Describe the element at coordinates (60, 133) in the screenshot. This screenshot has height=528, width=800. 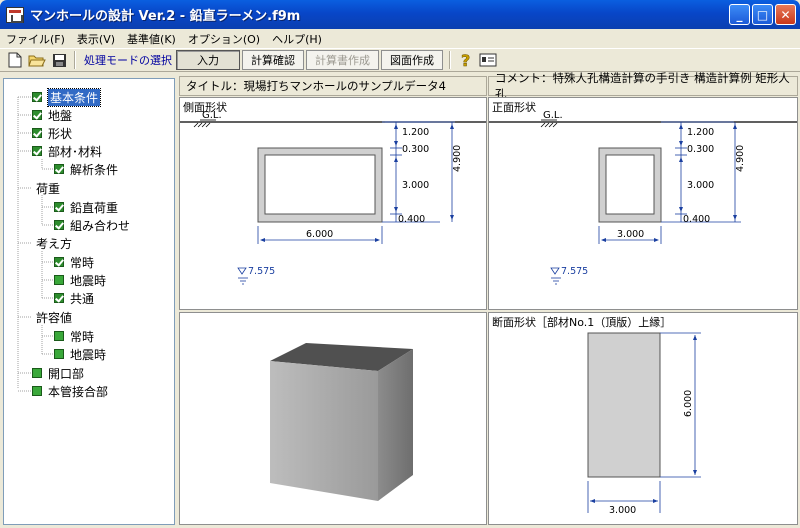
I see `tree-item-label: 形状` at that location.